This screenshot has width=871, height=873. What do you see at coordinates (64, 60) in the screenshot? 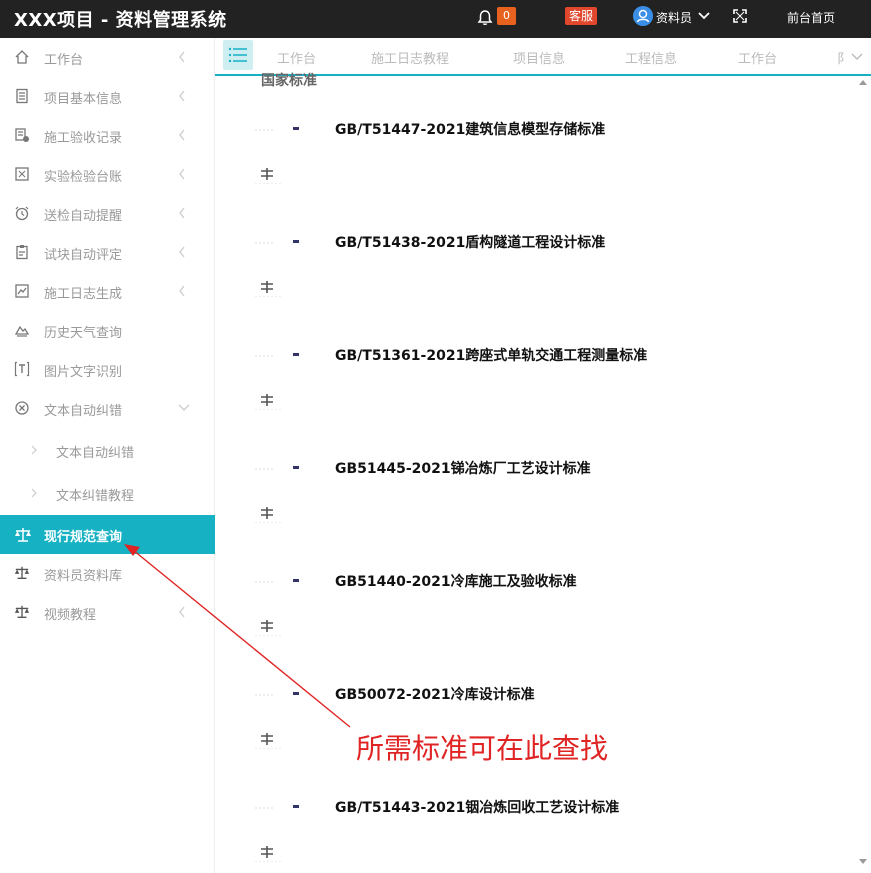
I see `sidebar-item-label: 工作台` at bounding box center [64, 60].